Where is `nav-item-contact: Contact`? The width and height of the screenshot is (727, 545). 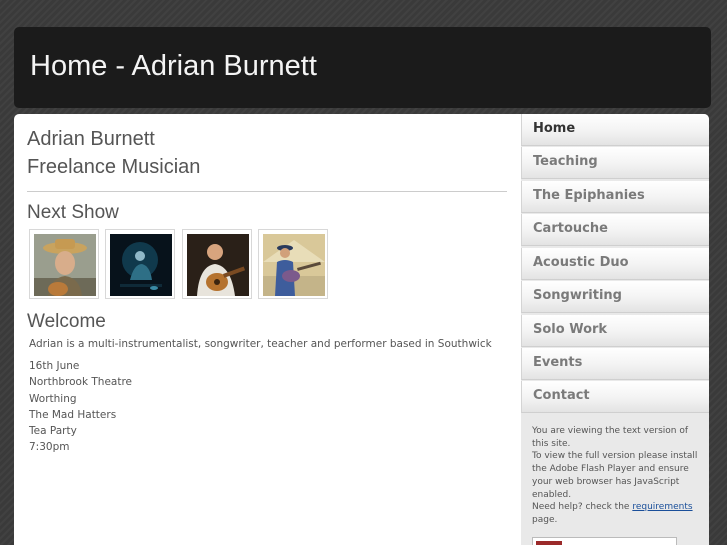
nav-item-contact: Contact is located at coordinates (615, 397).